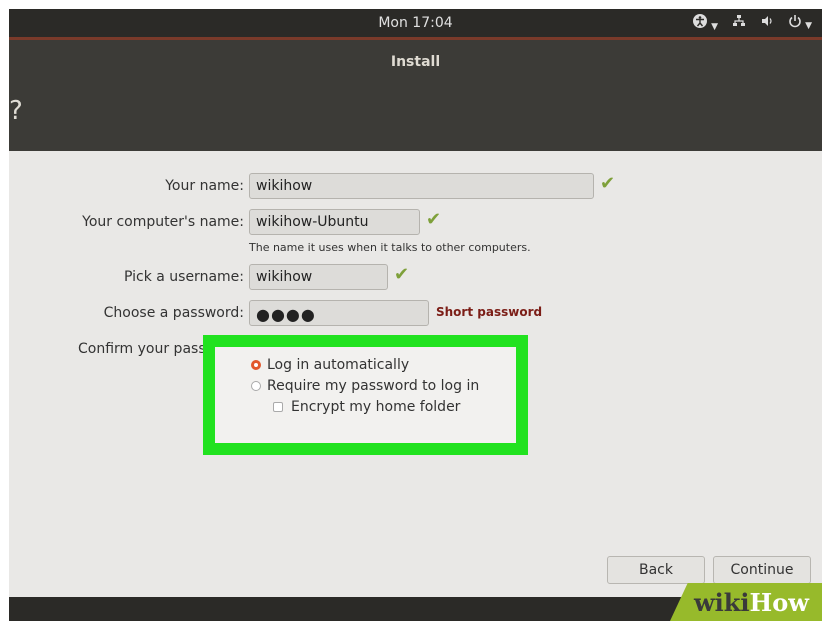 This screenshot has height=621, width=822. Describe the element at coordinates (722, 602) in the screenshot. I see `watermark-wiki: wiki` at that location.